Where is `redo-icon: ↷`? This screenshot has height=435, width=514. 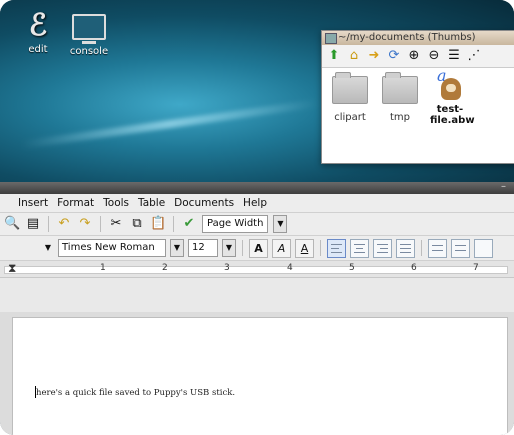 redo-icon: ↷ is located at coordinates (85, 224).